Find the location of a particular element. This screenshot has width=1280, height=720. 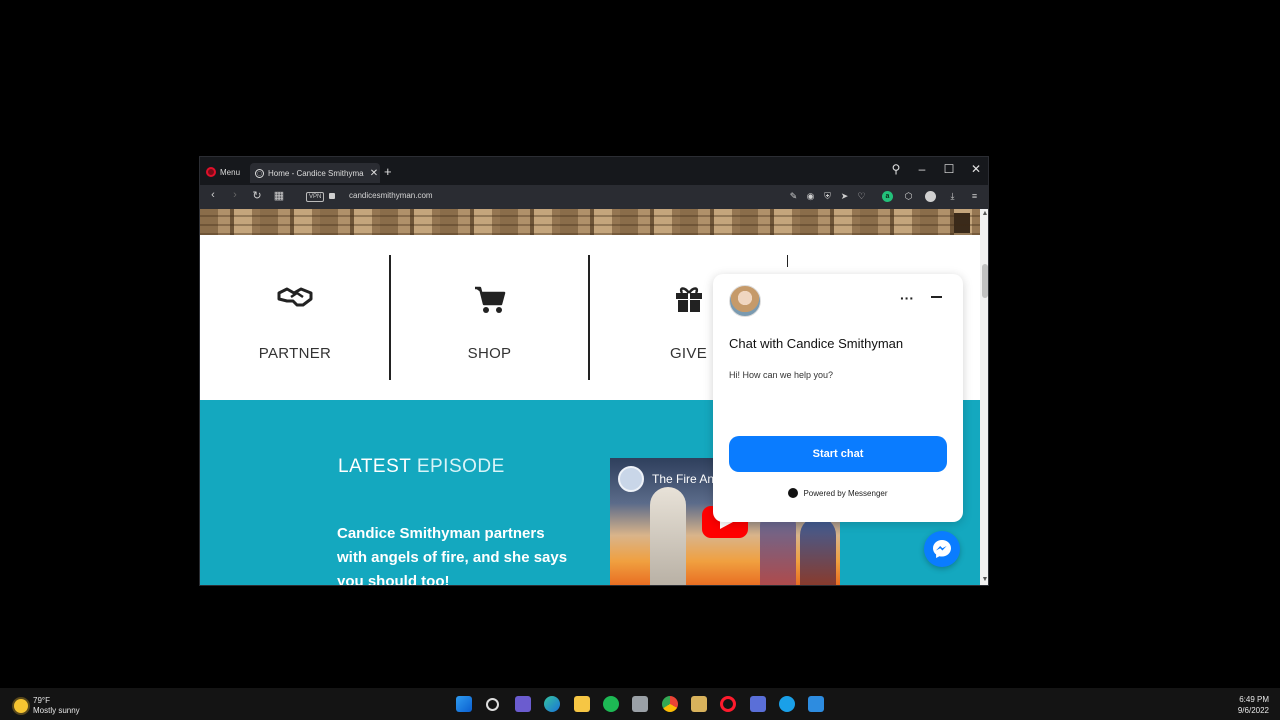

shop-link: SHOP is located at coordinates (489, 319).